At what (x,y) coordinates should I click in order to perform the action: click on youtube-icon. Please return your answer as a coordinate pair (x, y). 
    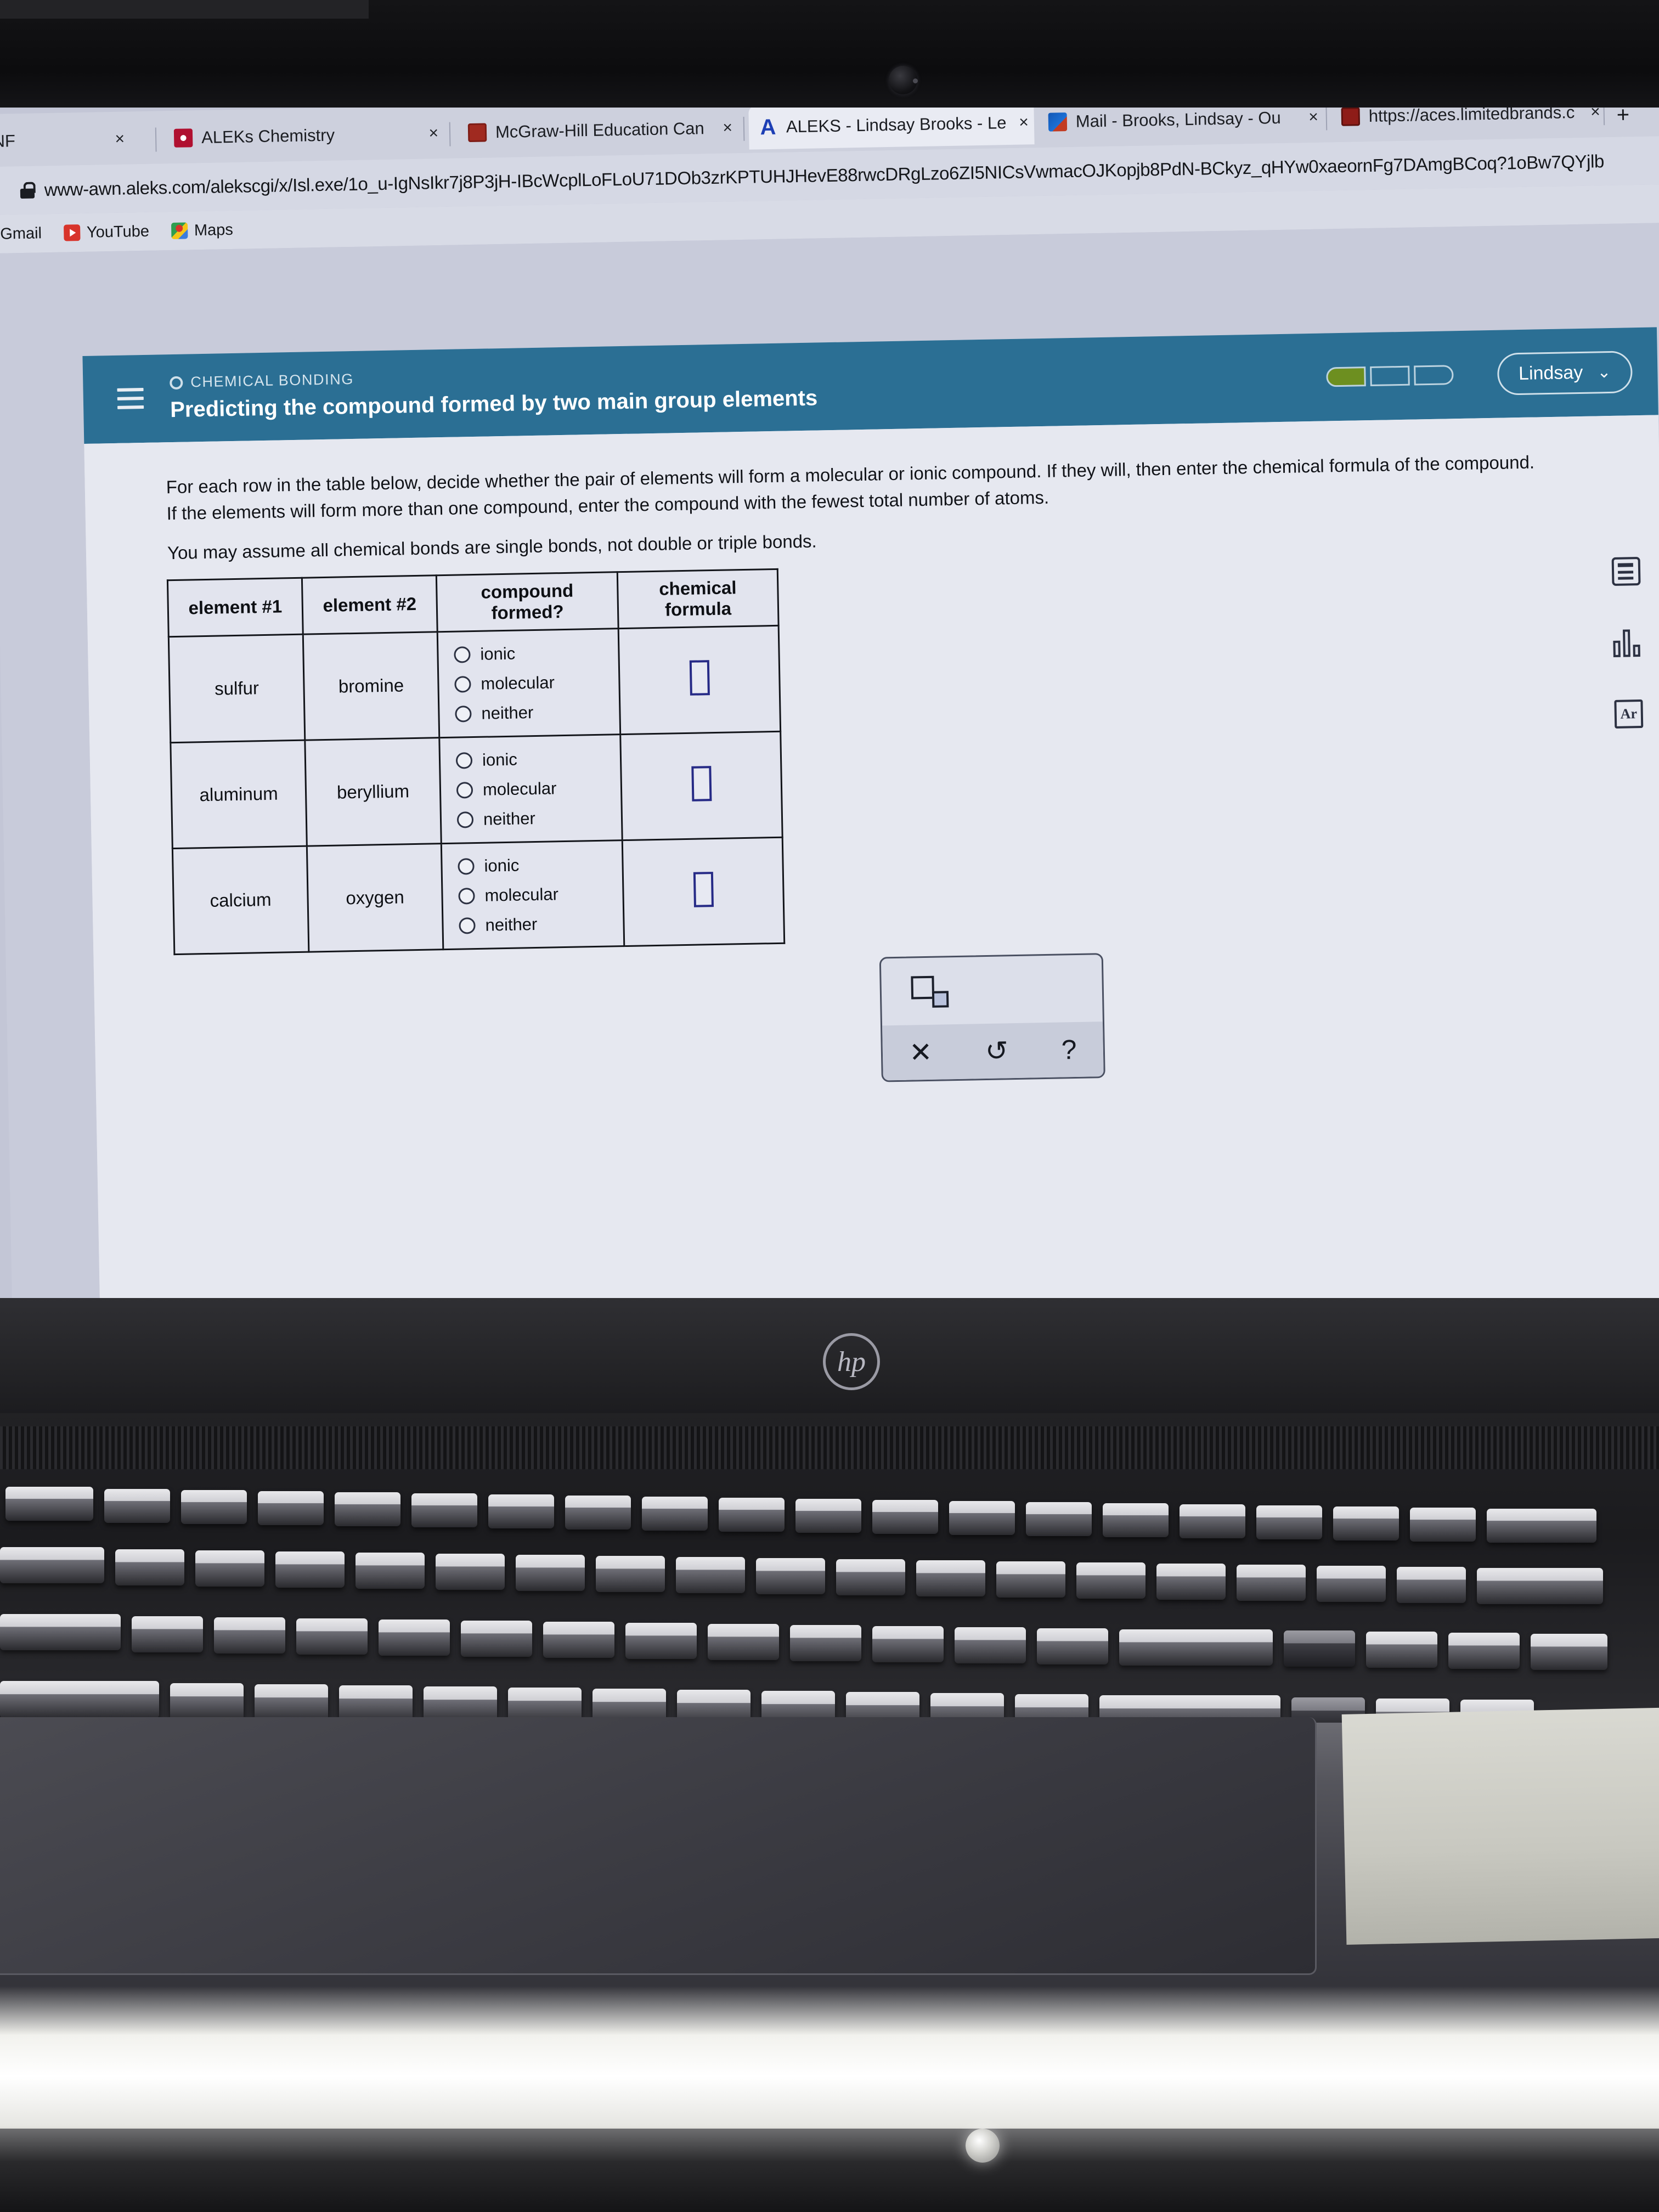
    Looking at the image, I should click on (72, 232).